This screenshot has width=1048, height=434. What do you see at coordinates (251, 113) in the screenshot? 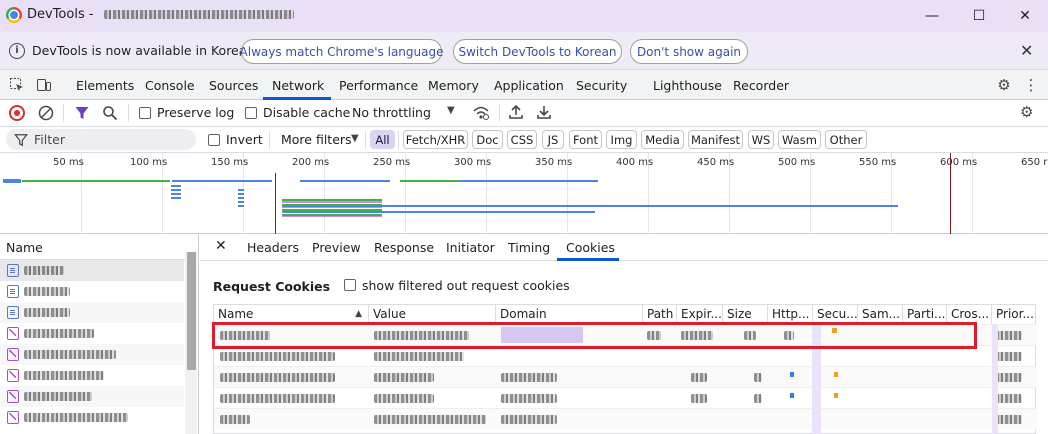
I see `disable-cache-checkbox` at bounding box center [251, 113].